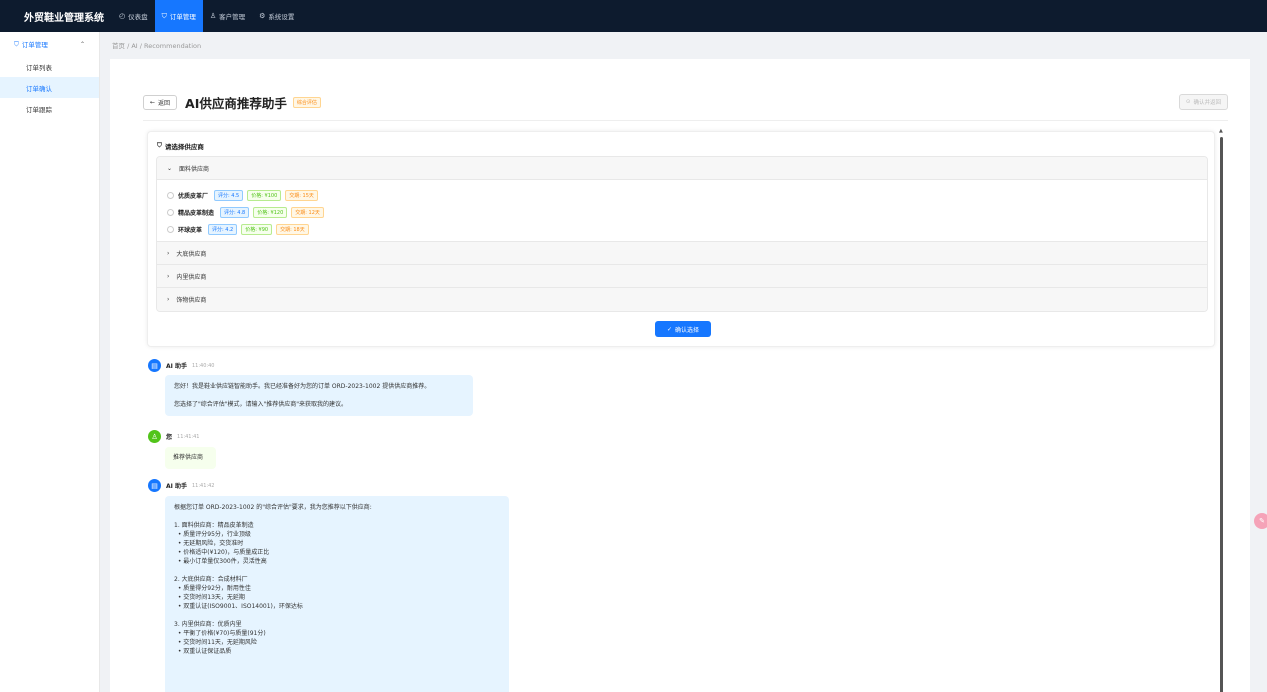 The height and width of the screenshot is (692, 1267). Describe the element at coordinates (34, 45) in the screenshot. I see `sidebar-group-label: 订单管理` at that location.